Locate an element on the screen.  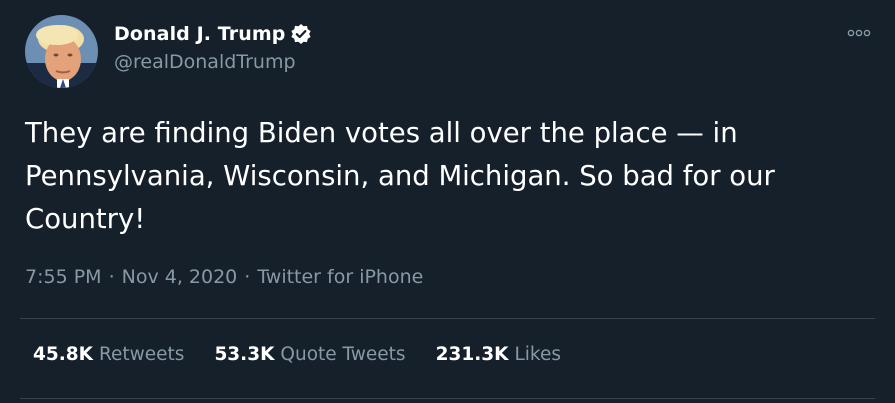
avatar is located at coordinates (61, 51).